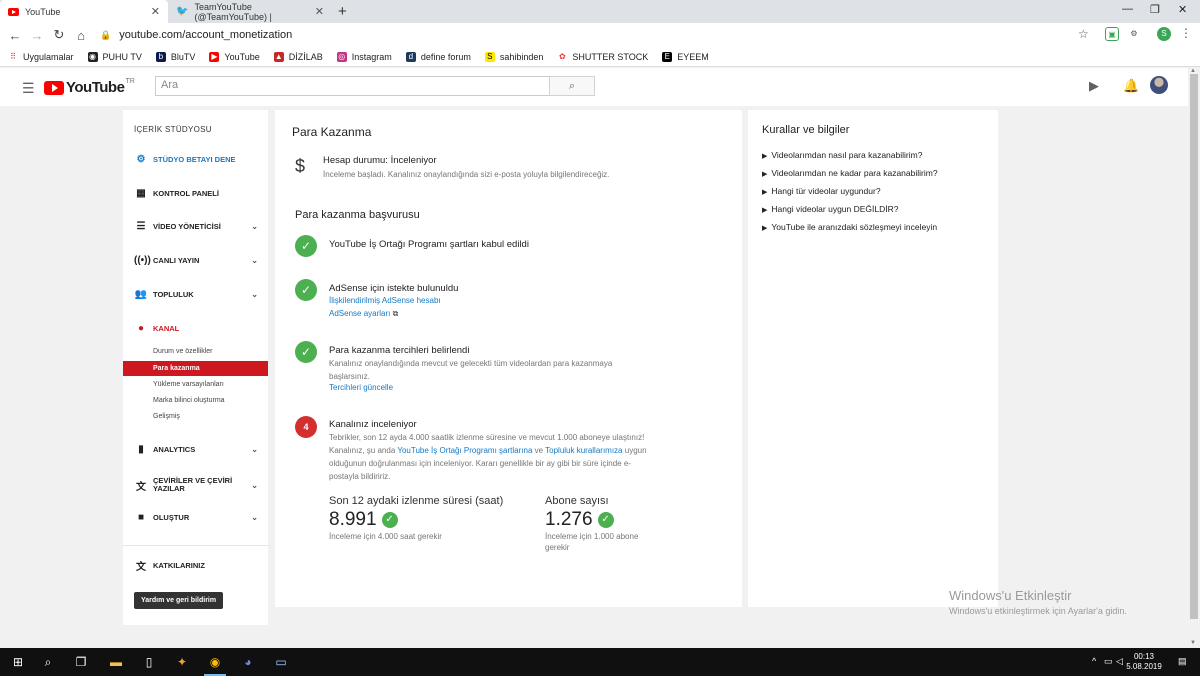 This screenshot has height=676, width=1200. I want to click on youtube-play-icon, so click(54, 87).